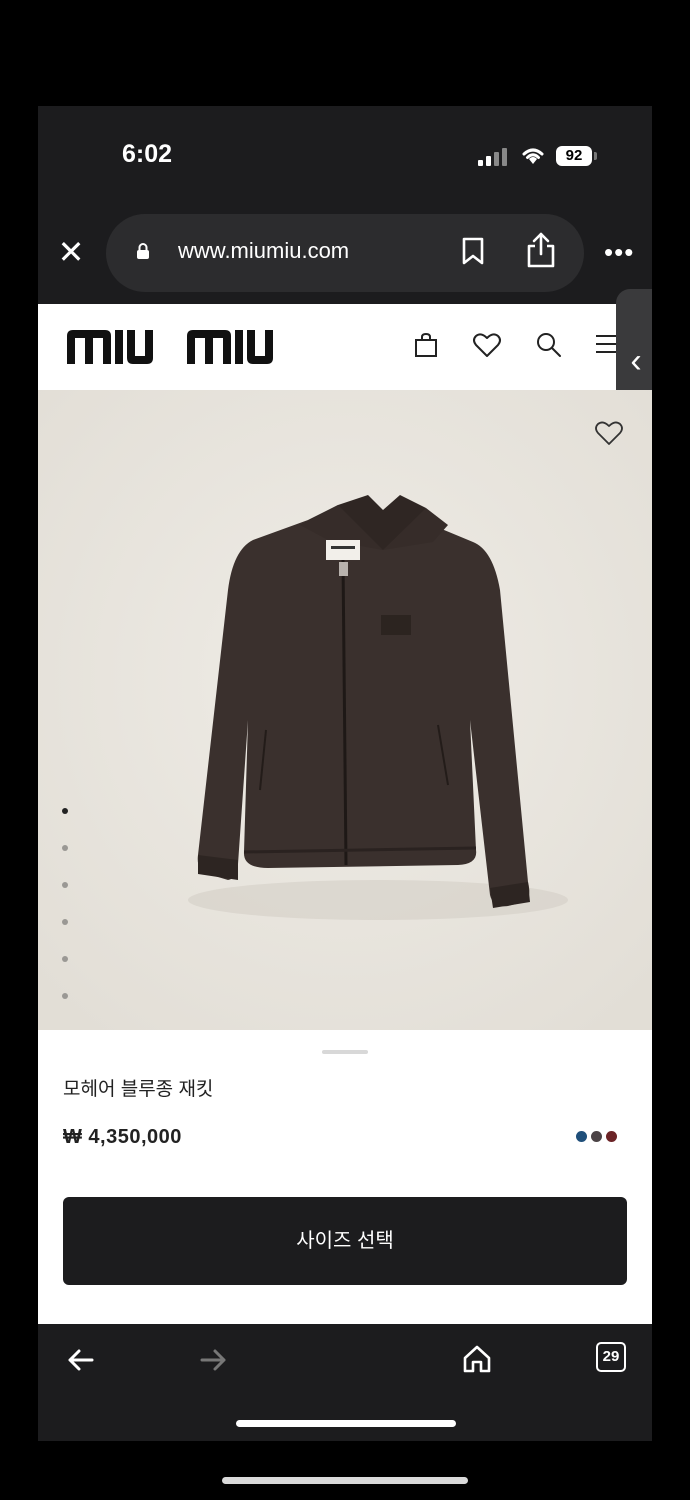 Image resolution: width=690 pixels, height=1500 pixels. Describe the element at coordinates (533, 156) in the screenshot. I see `wifi-icon` at that location.